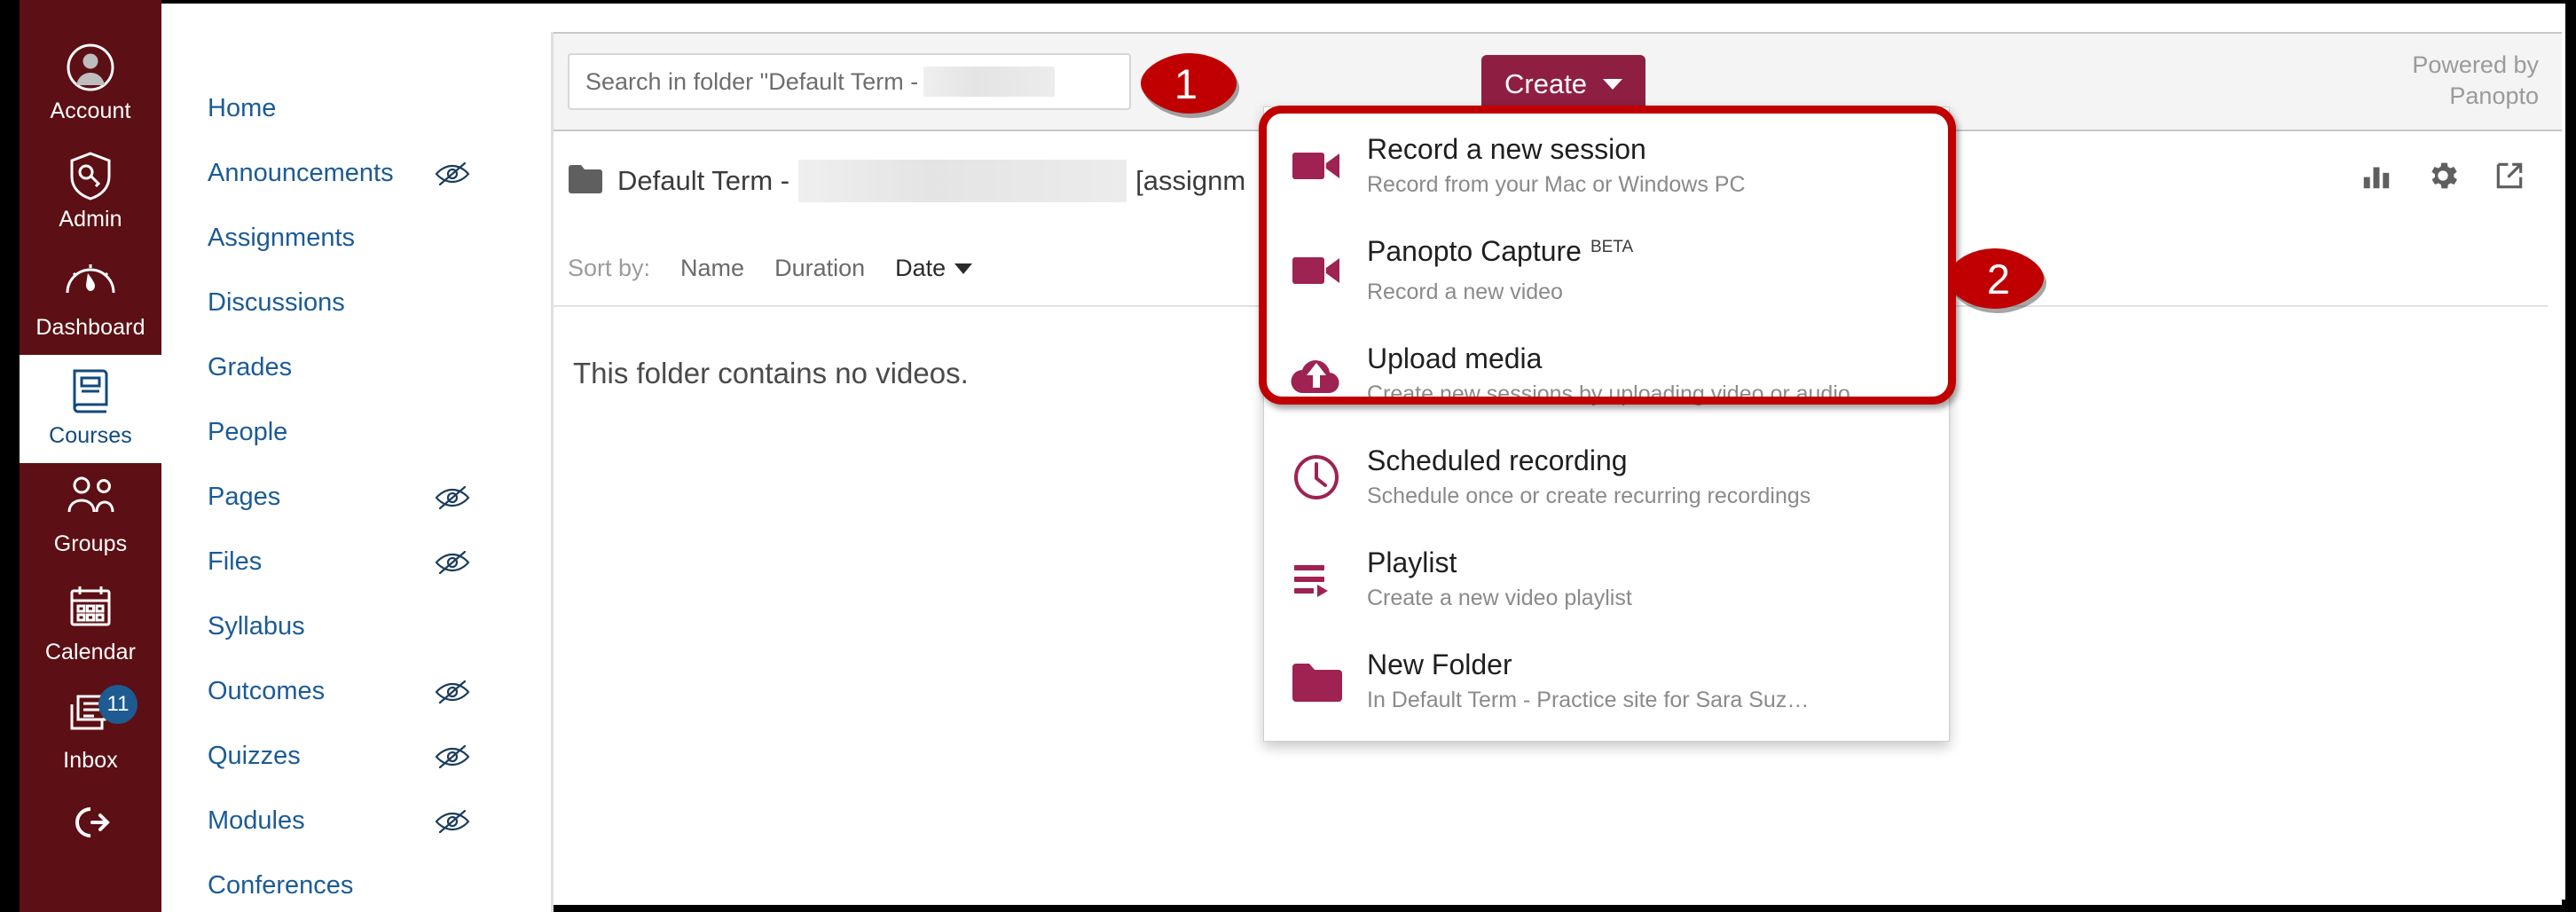 Image resolution: width=2576 pixels, height=912 pixels. Describe the element at coordinates (1606, 270) in the screenshot. I see `create-menu-item-panopto-capture: Panopto Capture BETA Record a new video` at that location.